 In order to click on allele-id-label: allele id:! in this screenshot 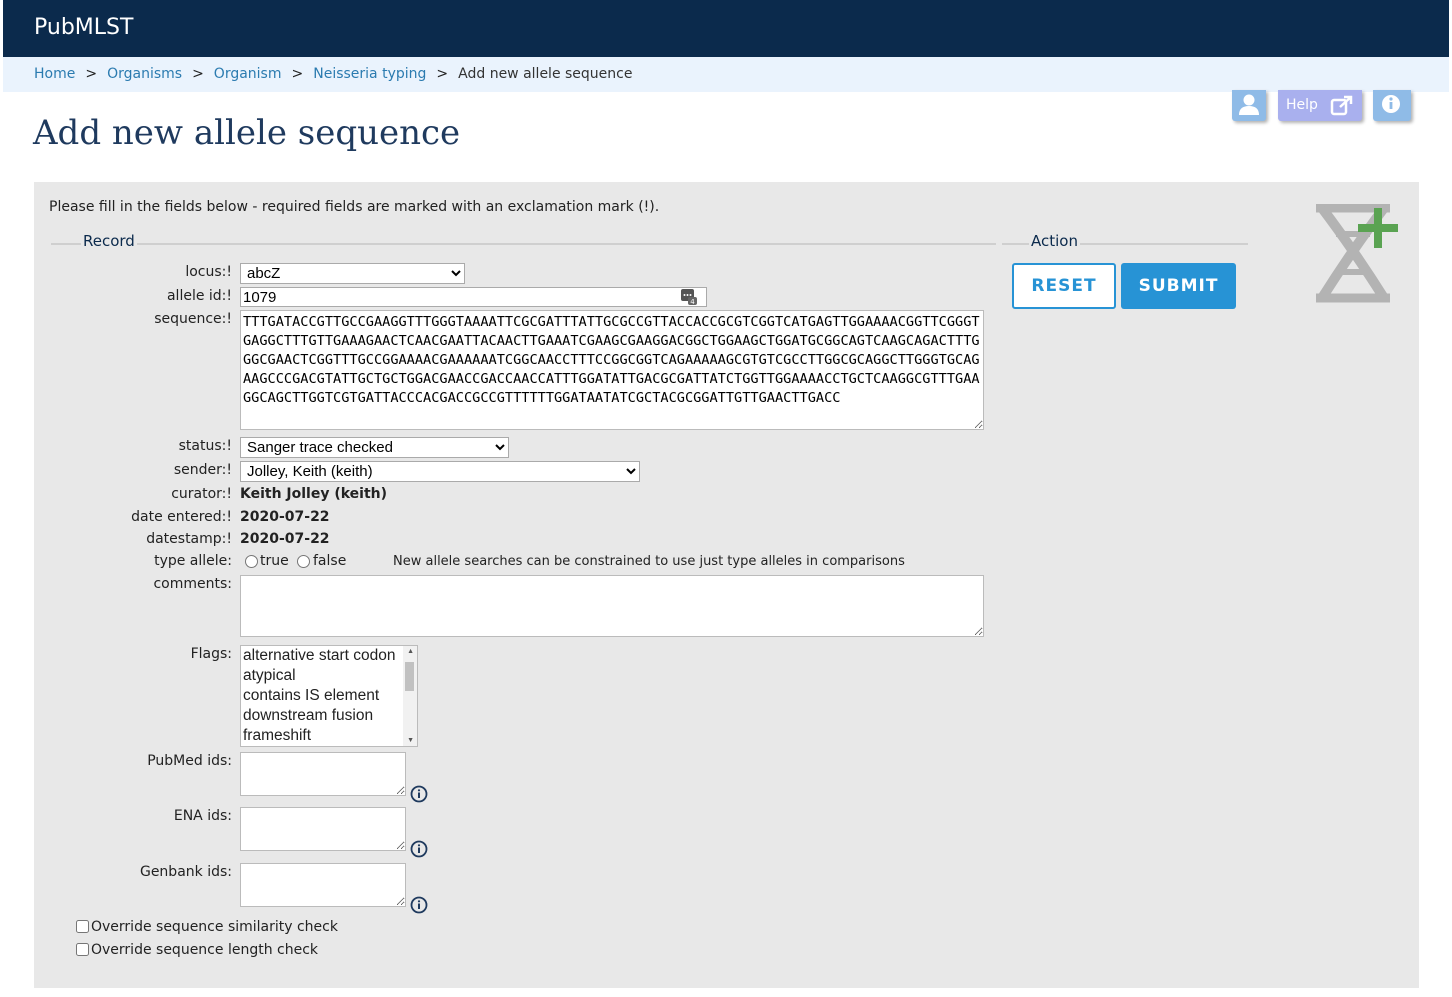, I will do `click(199, 296)`.